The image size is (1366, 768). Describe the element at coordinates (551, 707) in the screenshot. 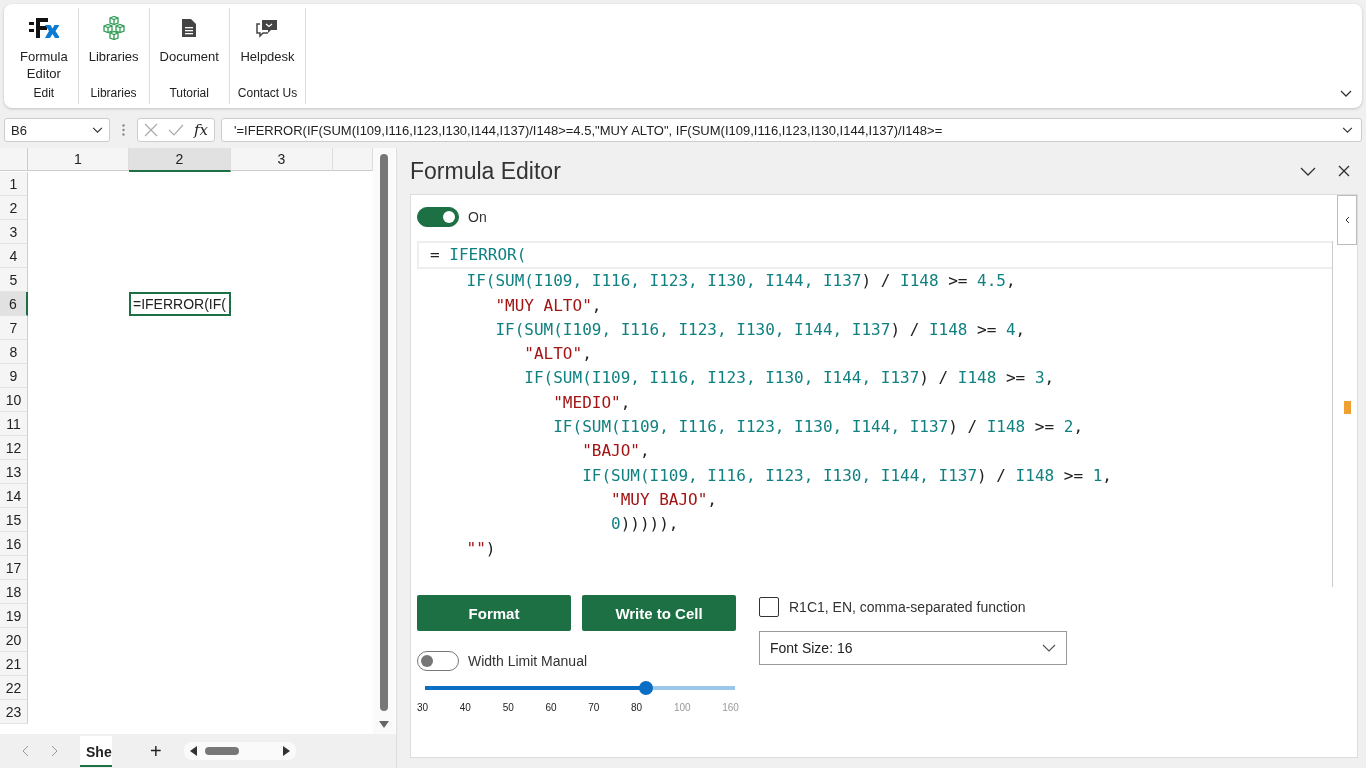

I see `tick-label: 60` at that location.